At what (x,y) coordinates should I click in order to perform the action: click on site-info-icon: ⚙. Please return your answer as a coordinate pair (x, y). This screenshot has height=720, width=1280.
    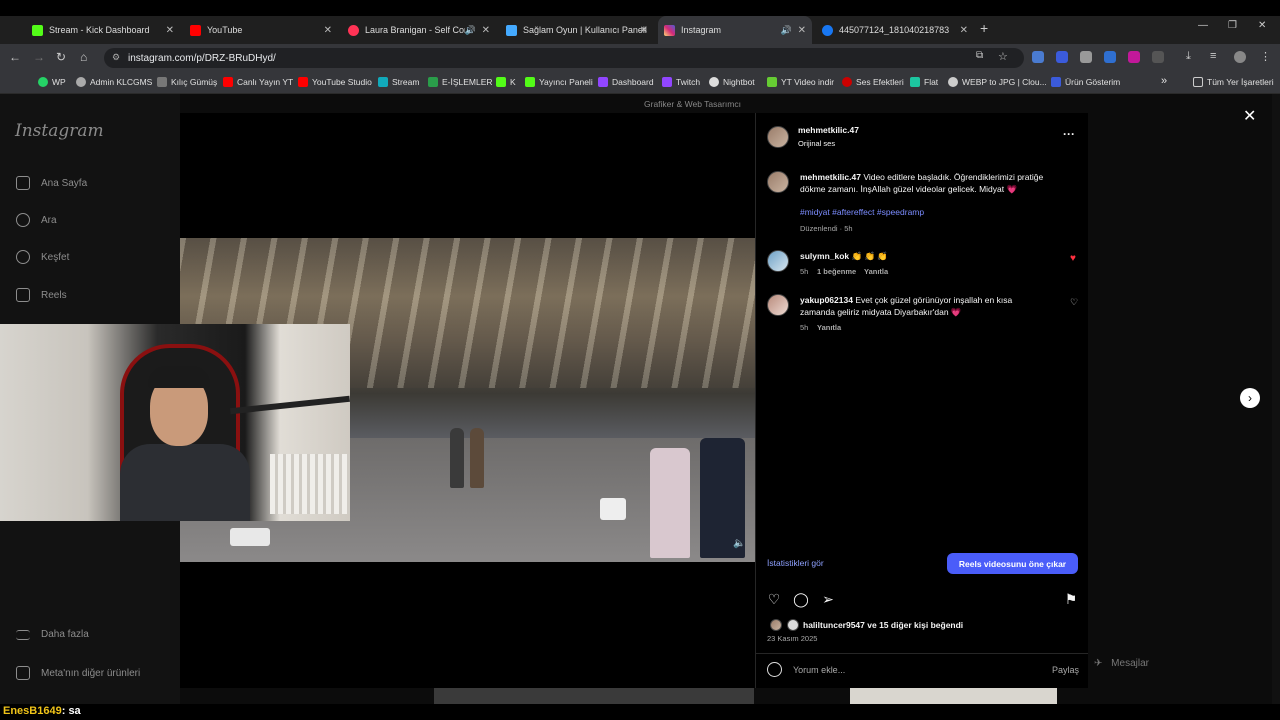
    Looking at the image, I should click on (116, 57).